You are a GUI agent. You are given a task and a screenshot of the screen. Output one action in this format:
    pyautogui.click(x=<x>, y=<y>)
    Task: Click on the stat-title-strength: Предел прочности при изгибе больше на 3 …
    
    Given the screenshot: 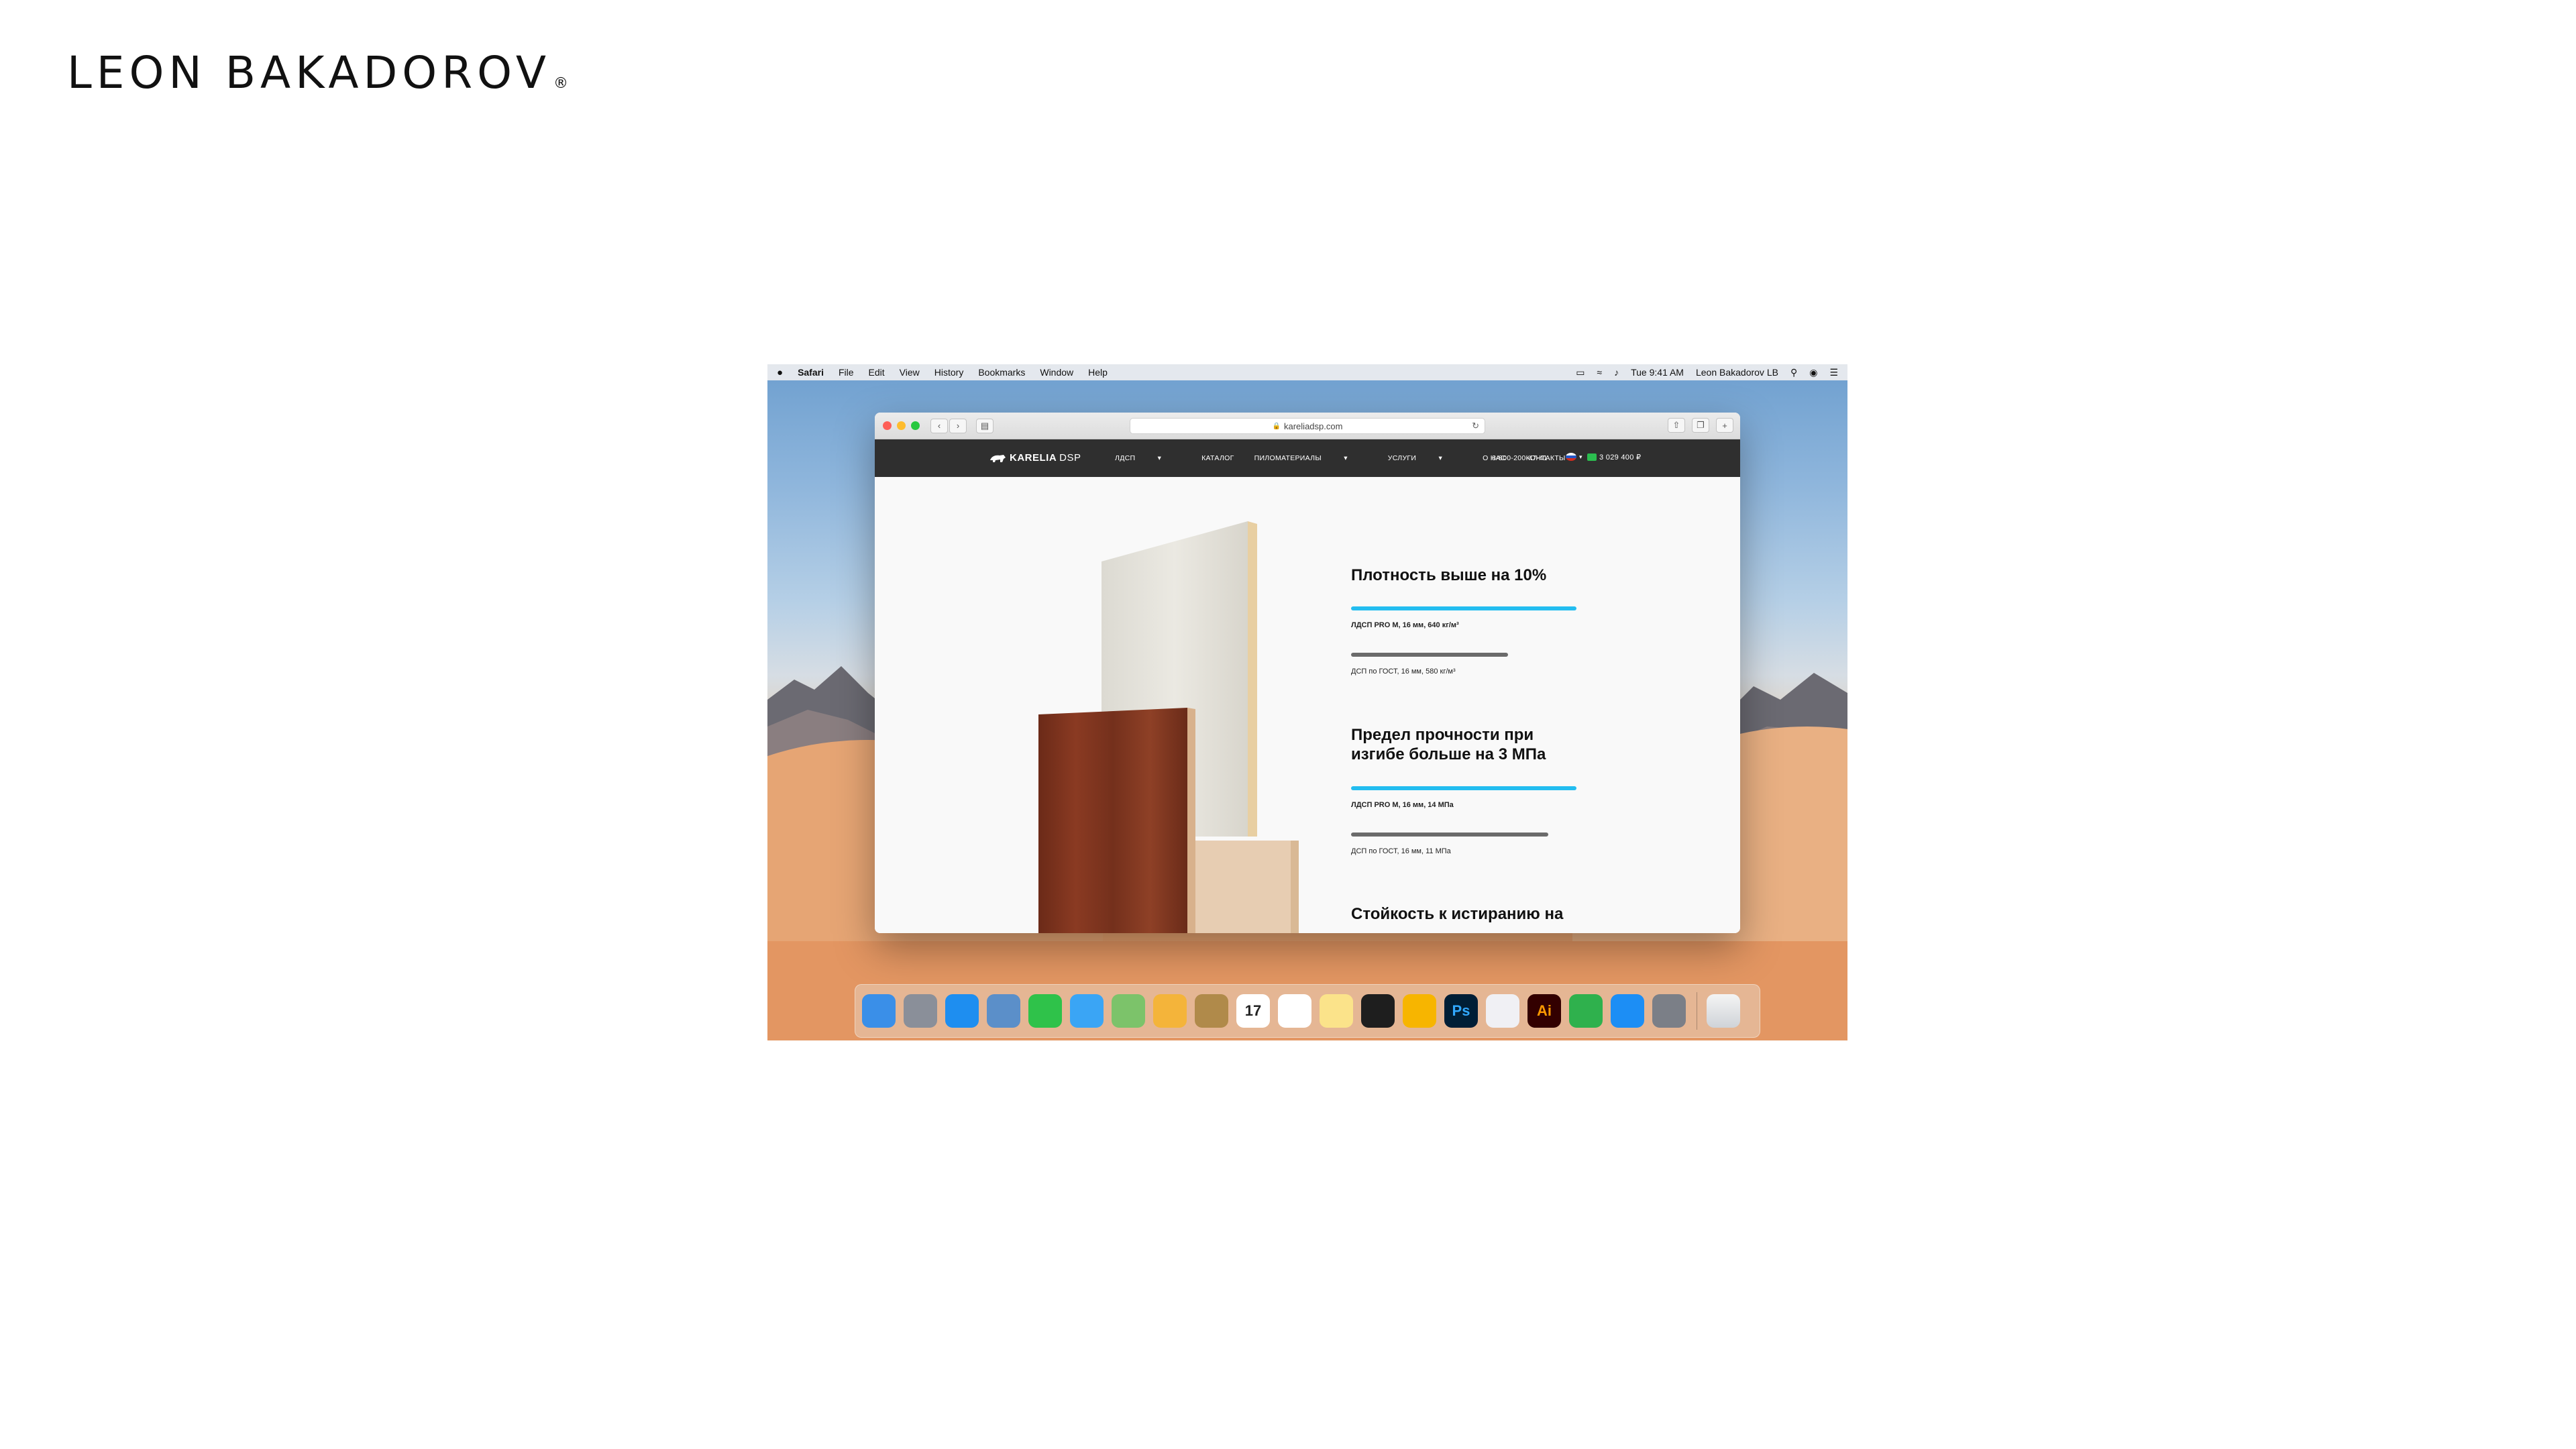 What is the action you would take?
    pyautogui.click(x=1448, y=744)
    